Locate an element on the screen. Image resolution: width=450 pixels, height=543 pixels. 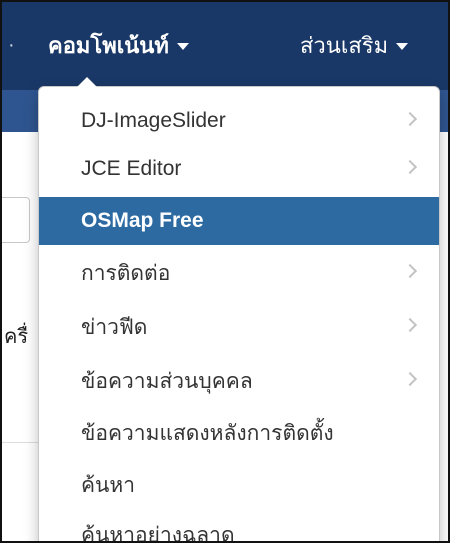
menu-item-label: DJ-ImageSlider is located at coordinates (153, 120).